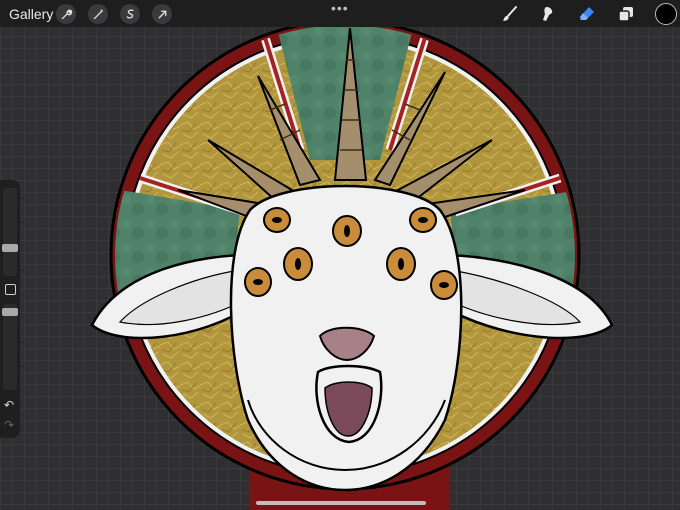 This screenshot has width=680, height=510. What do you see at coordinates (10, 347) in the screenshot?
I see `opacity-slider` at bounding box center [10, 347].